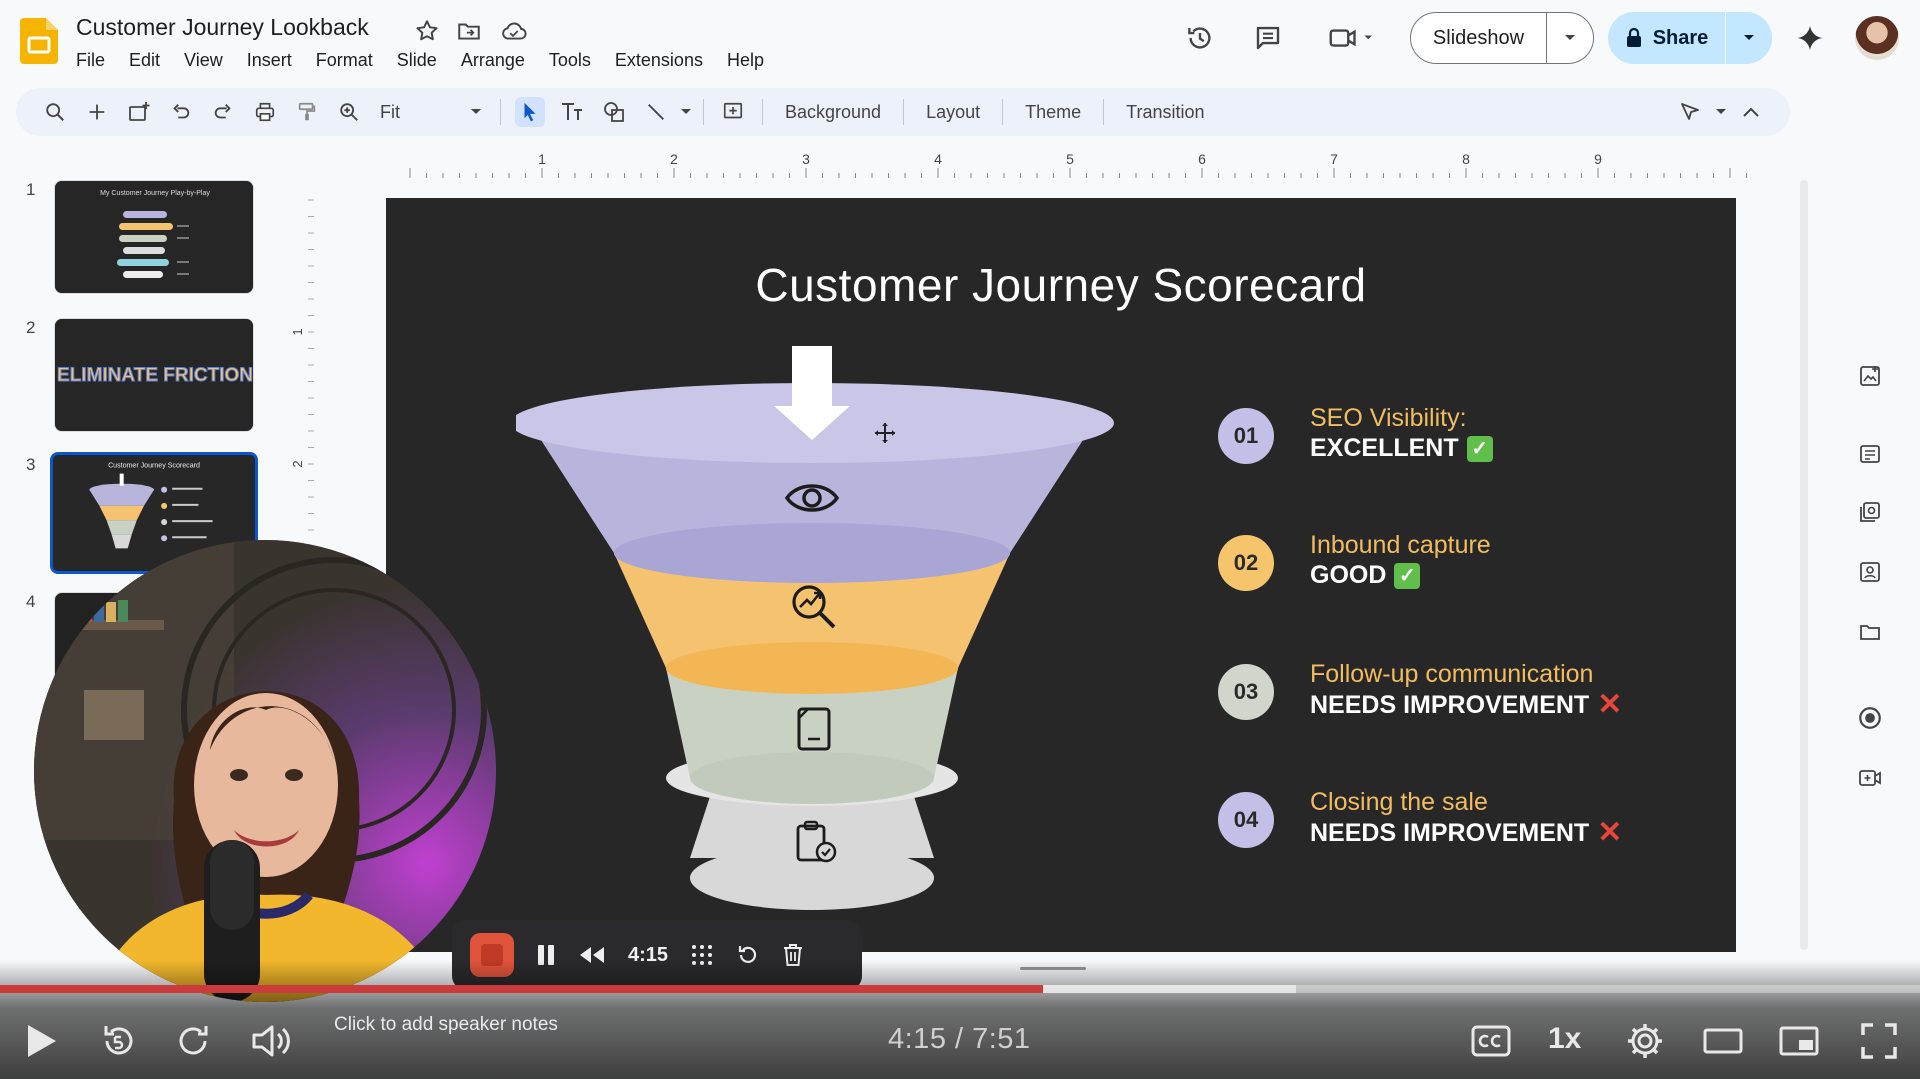  What do you see at coordinates (733, 112) in the screenshot?
I see `insert-comment-icon` at bounding box center [733, 112].